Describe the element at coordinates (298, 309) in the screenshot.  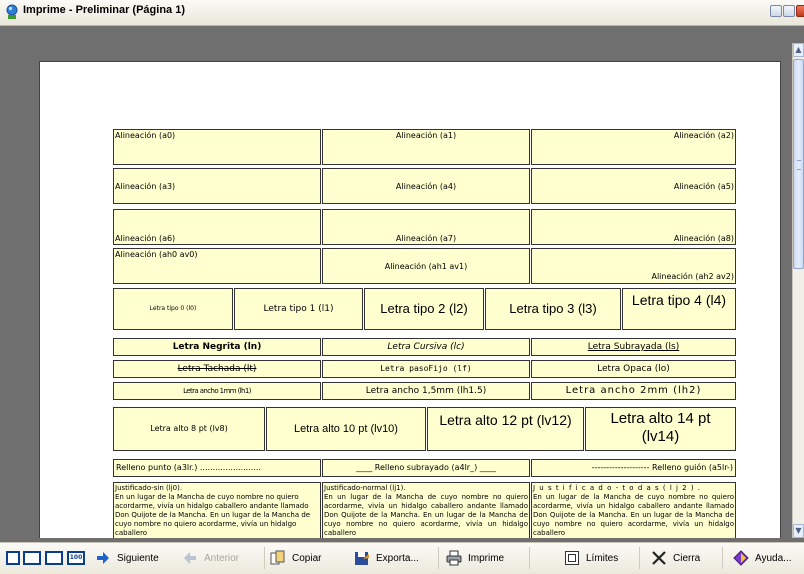
I see `box-l1: Letra tipo 1 (l1)` at that location.